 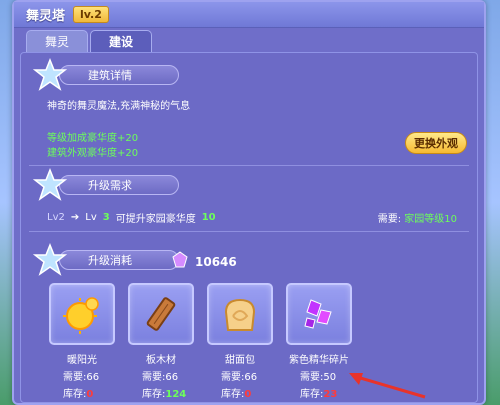 What do you see at coordinates (155, 219) in the screenshot?
I see `upgrade-effect: 可提升家园豪华度` at bounding box center [155, 219].